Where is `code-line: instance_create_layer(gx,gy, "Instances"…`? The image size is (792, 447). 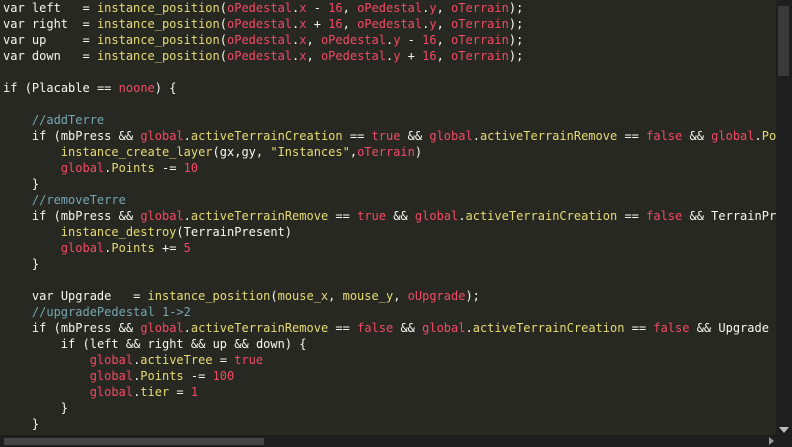 code-line: instance_create_layer(gx,gy, "Instances"… is located at coordinates (212, 152).